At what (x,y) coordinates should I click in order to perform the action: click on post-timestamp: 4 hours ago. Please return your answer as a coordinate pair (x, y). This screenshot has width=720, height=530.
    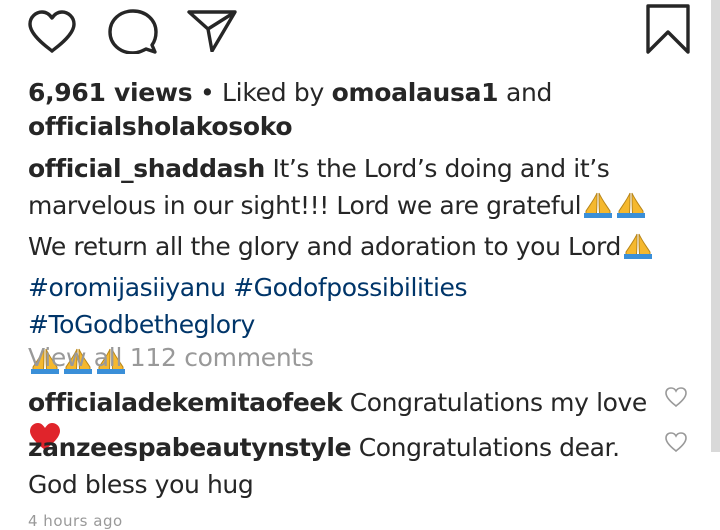
    Looking at the image, I should click on (75, 521).